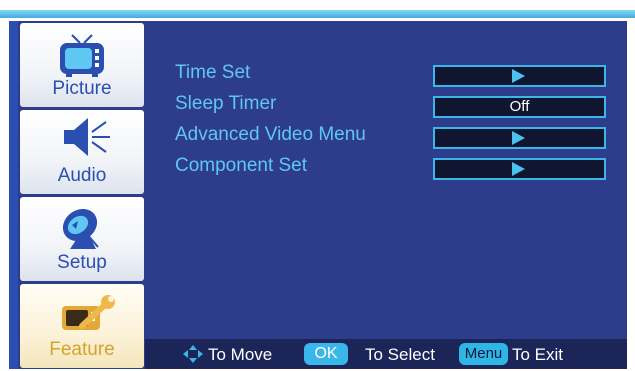 The width and height of the screenshot is (635, 371). Describe the element at coordinates (483, 354) in the screenshot. I see `menu-key-badge: Menu` at that location.